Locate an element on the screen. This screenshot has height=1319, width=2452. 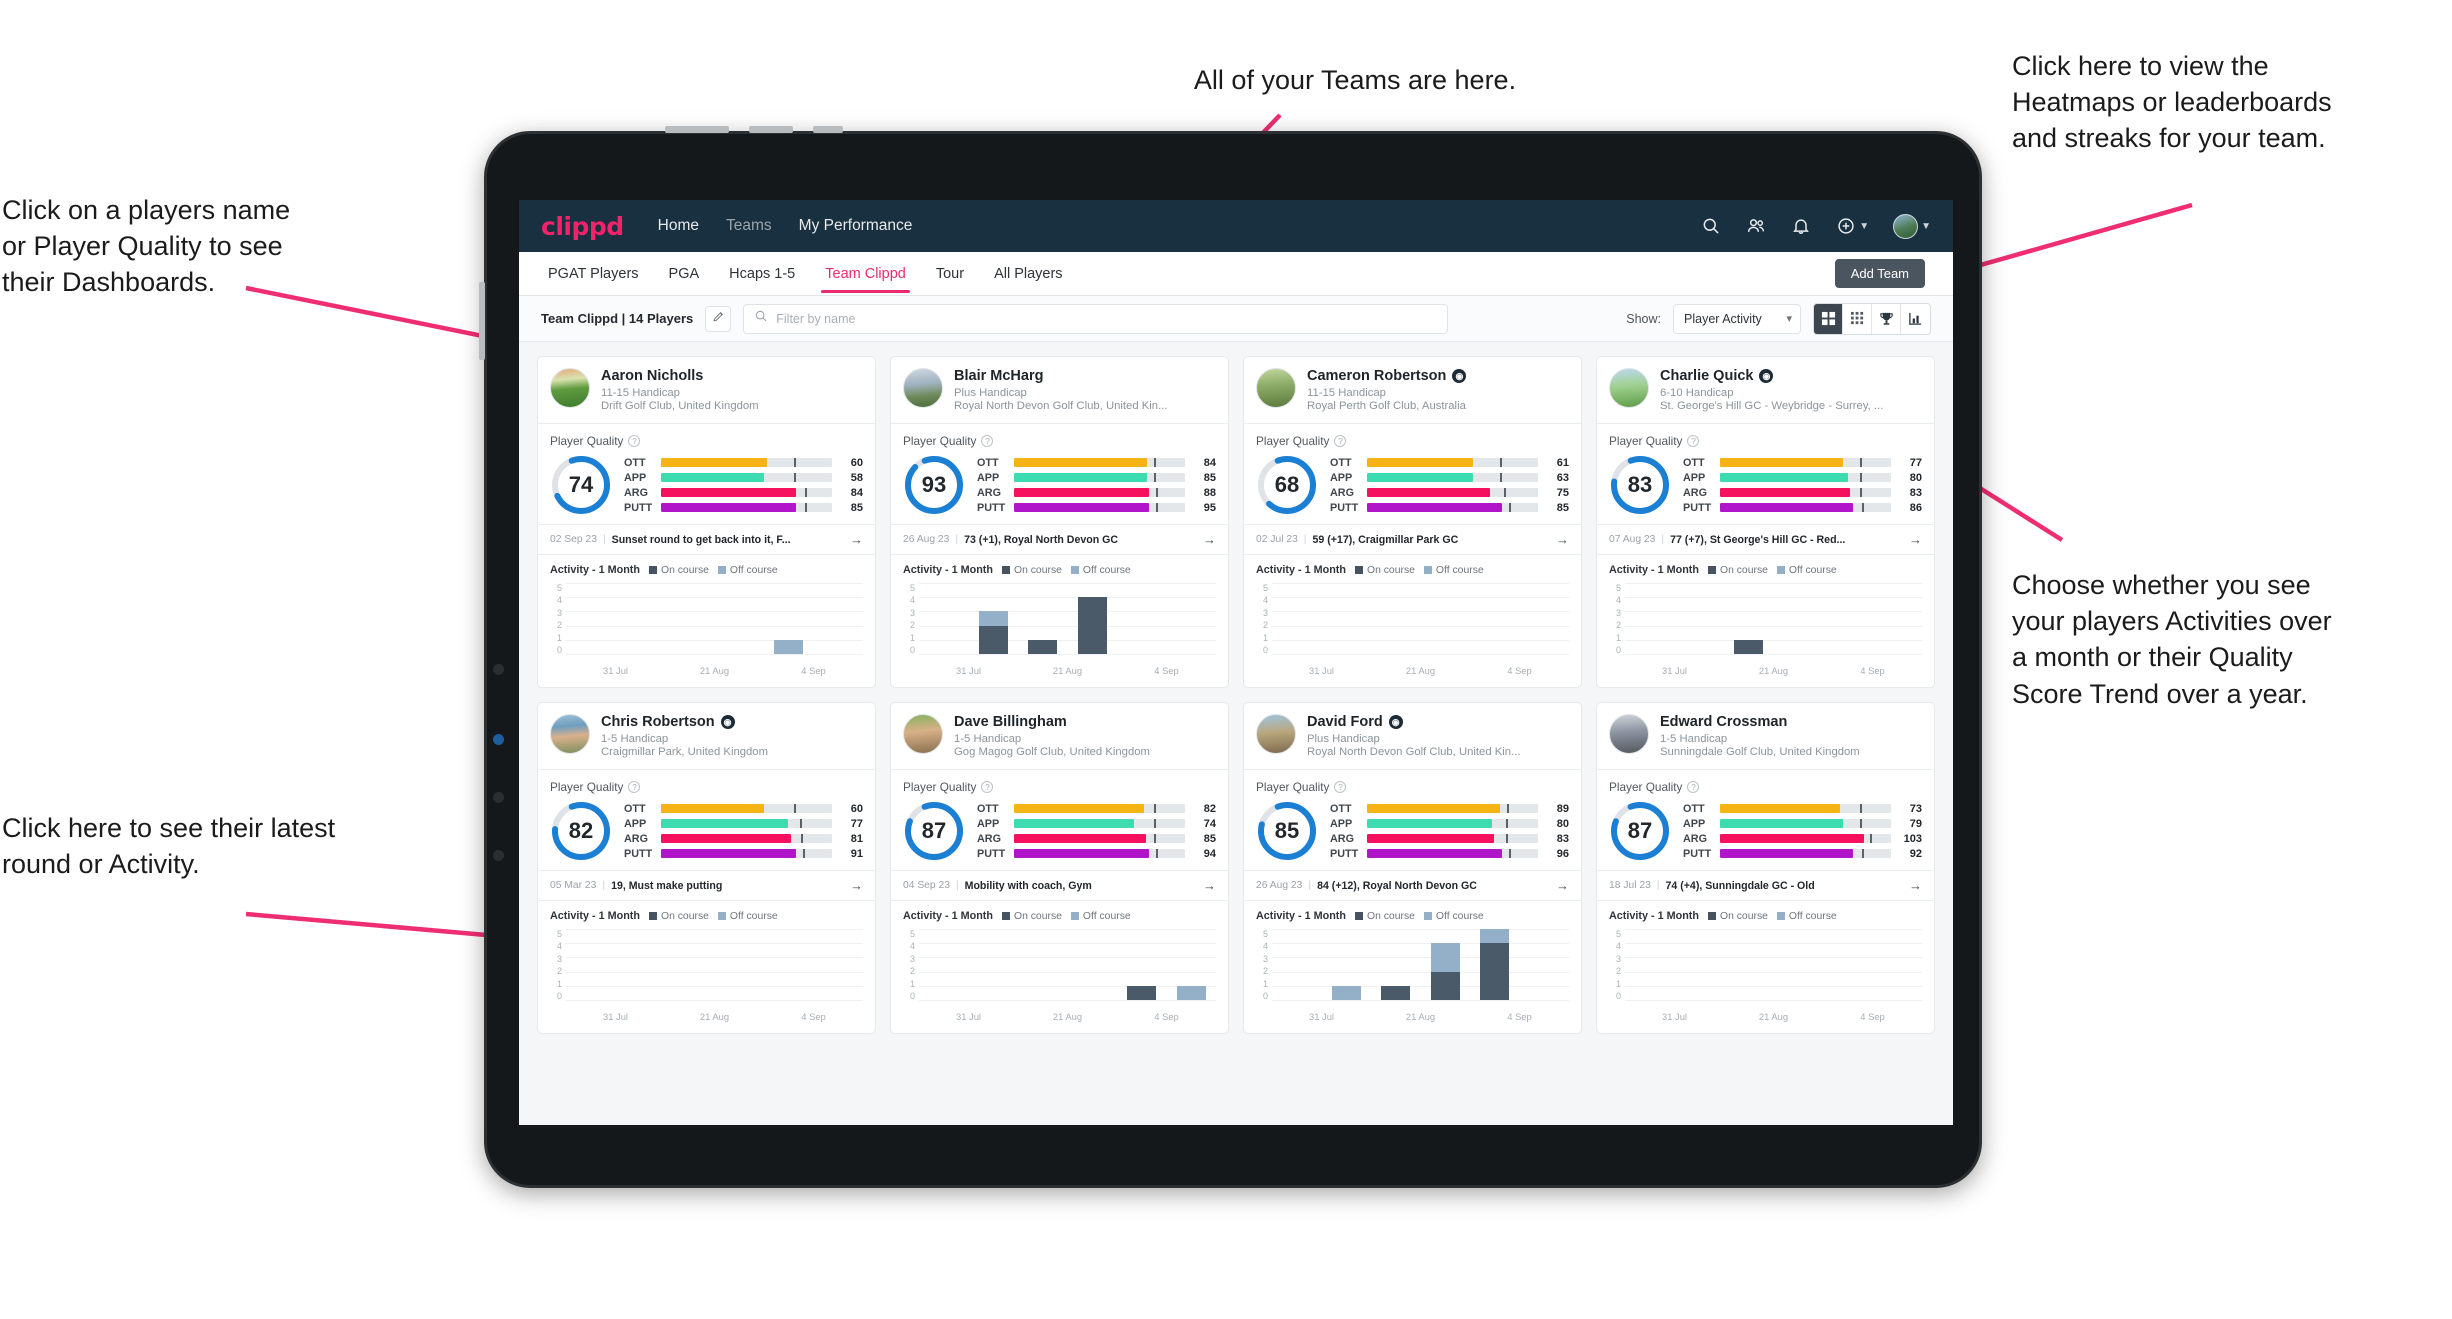
bell-icon is located at coordinates (1800, 226).